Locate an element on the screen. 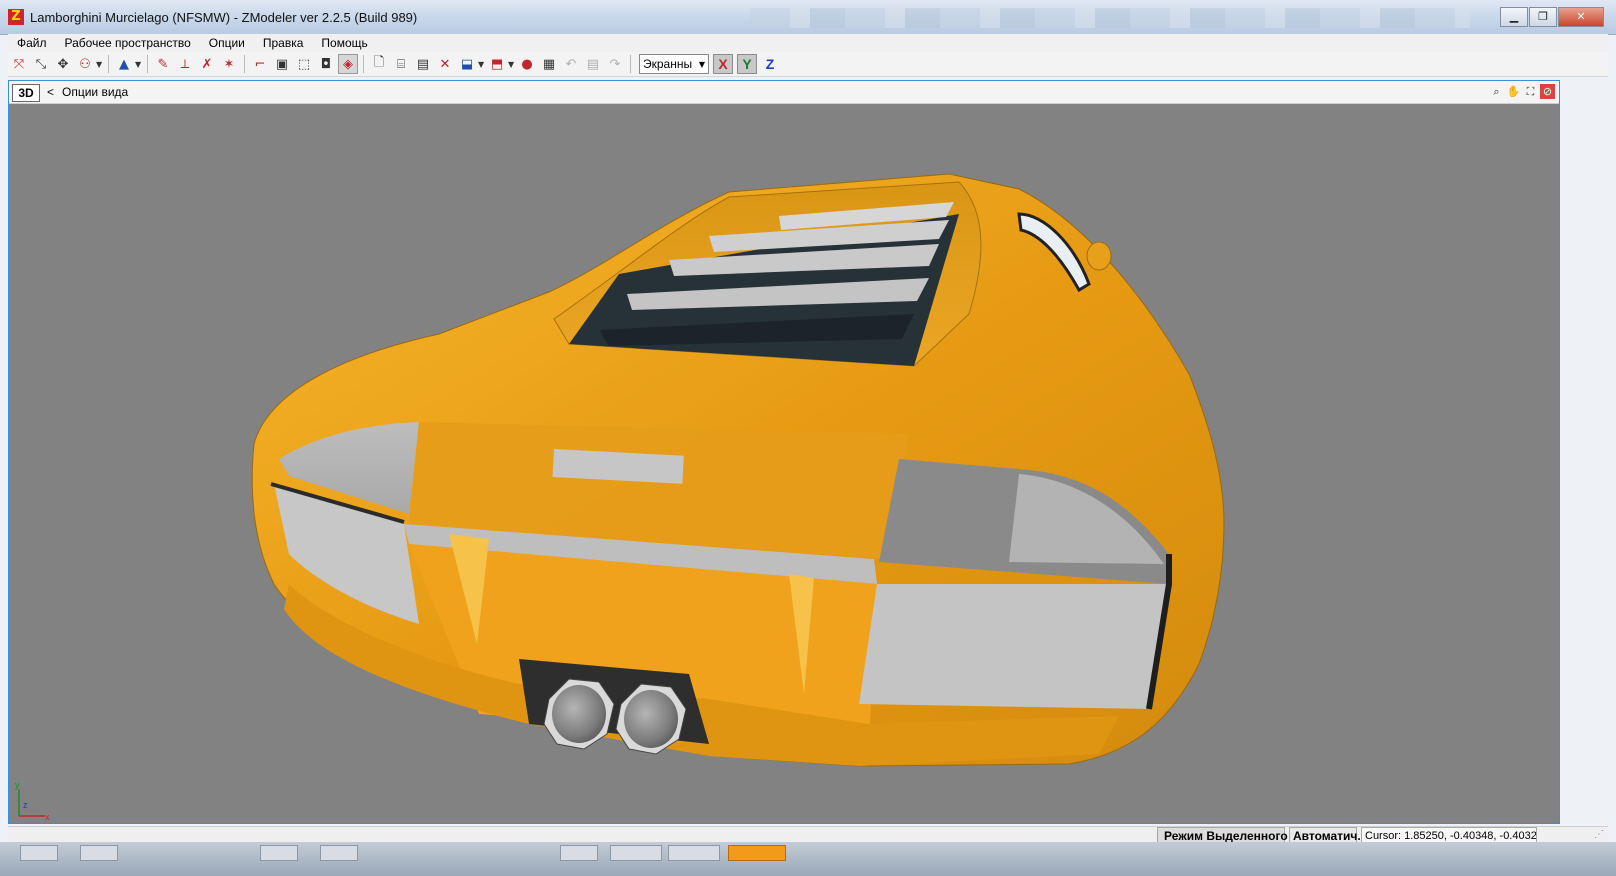  axis-y-toggle: Y is located at coordinates (747, 64).